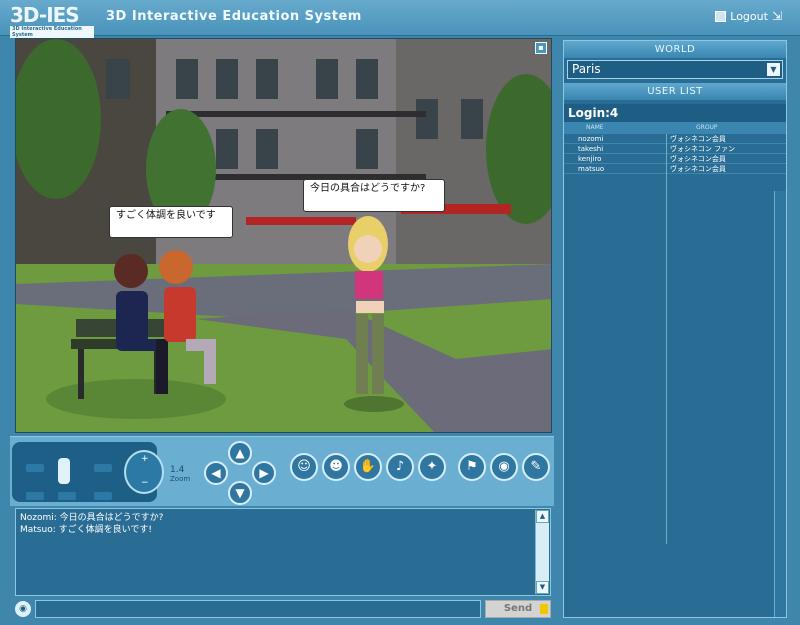 The width and height of the screenshot is (800, 625). I want to click on emote-5-button: ✦, so click(432, 467).